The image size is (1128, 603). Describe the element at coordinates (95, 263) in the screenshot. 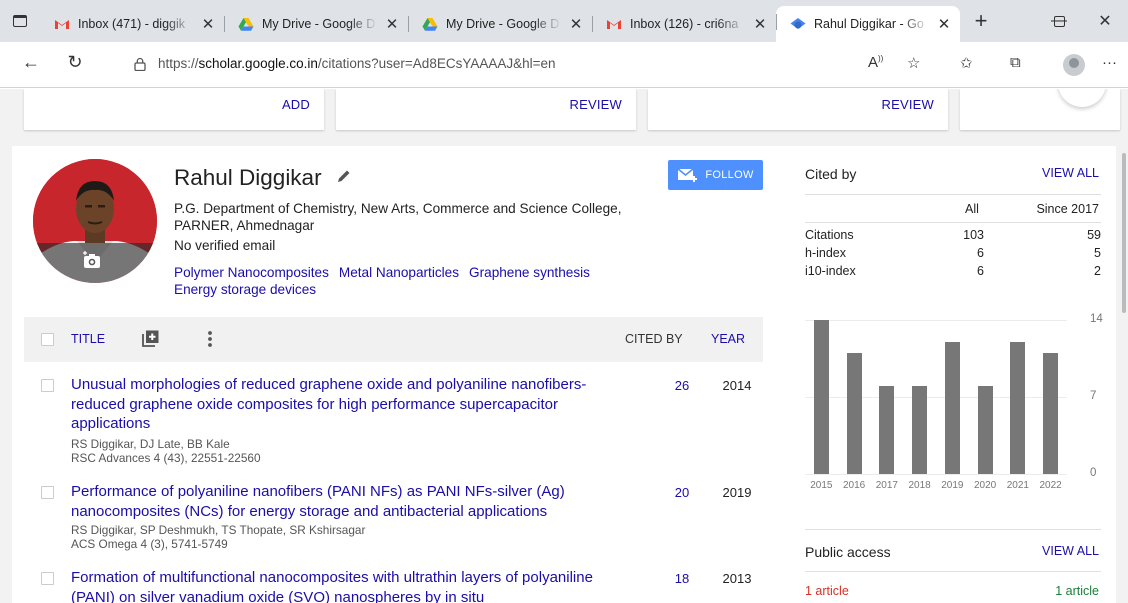

I see `change-photo-overlay` at that location.